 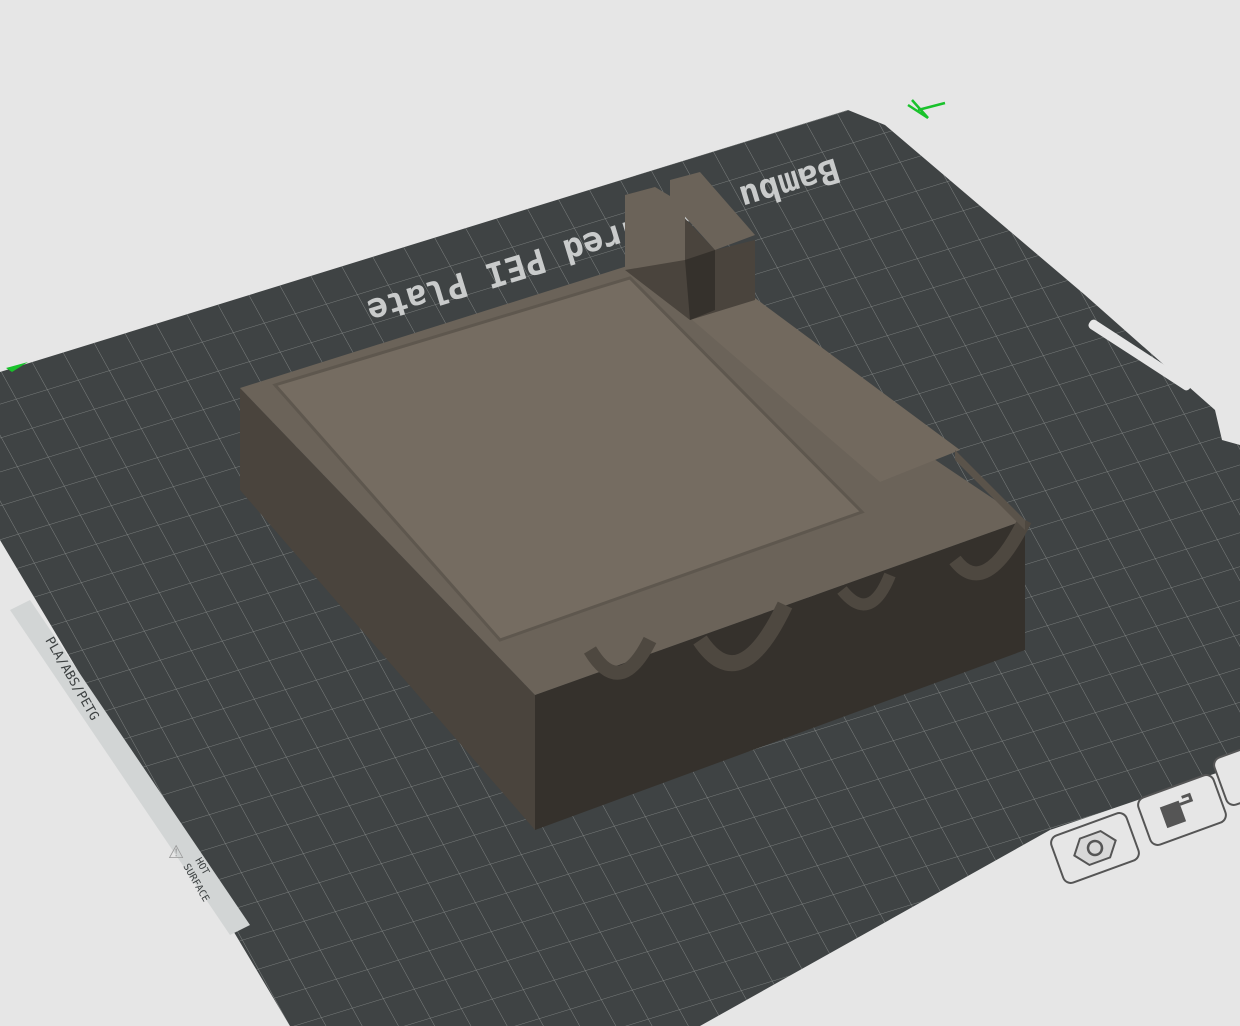 I want to click on hot-surface-warning-icon: ⚠, so click(x=176, y=852).